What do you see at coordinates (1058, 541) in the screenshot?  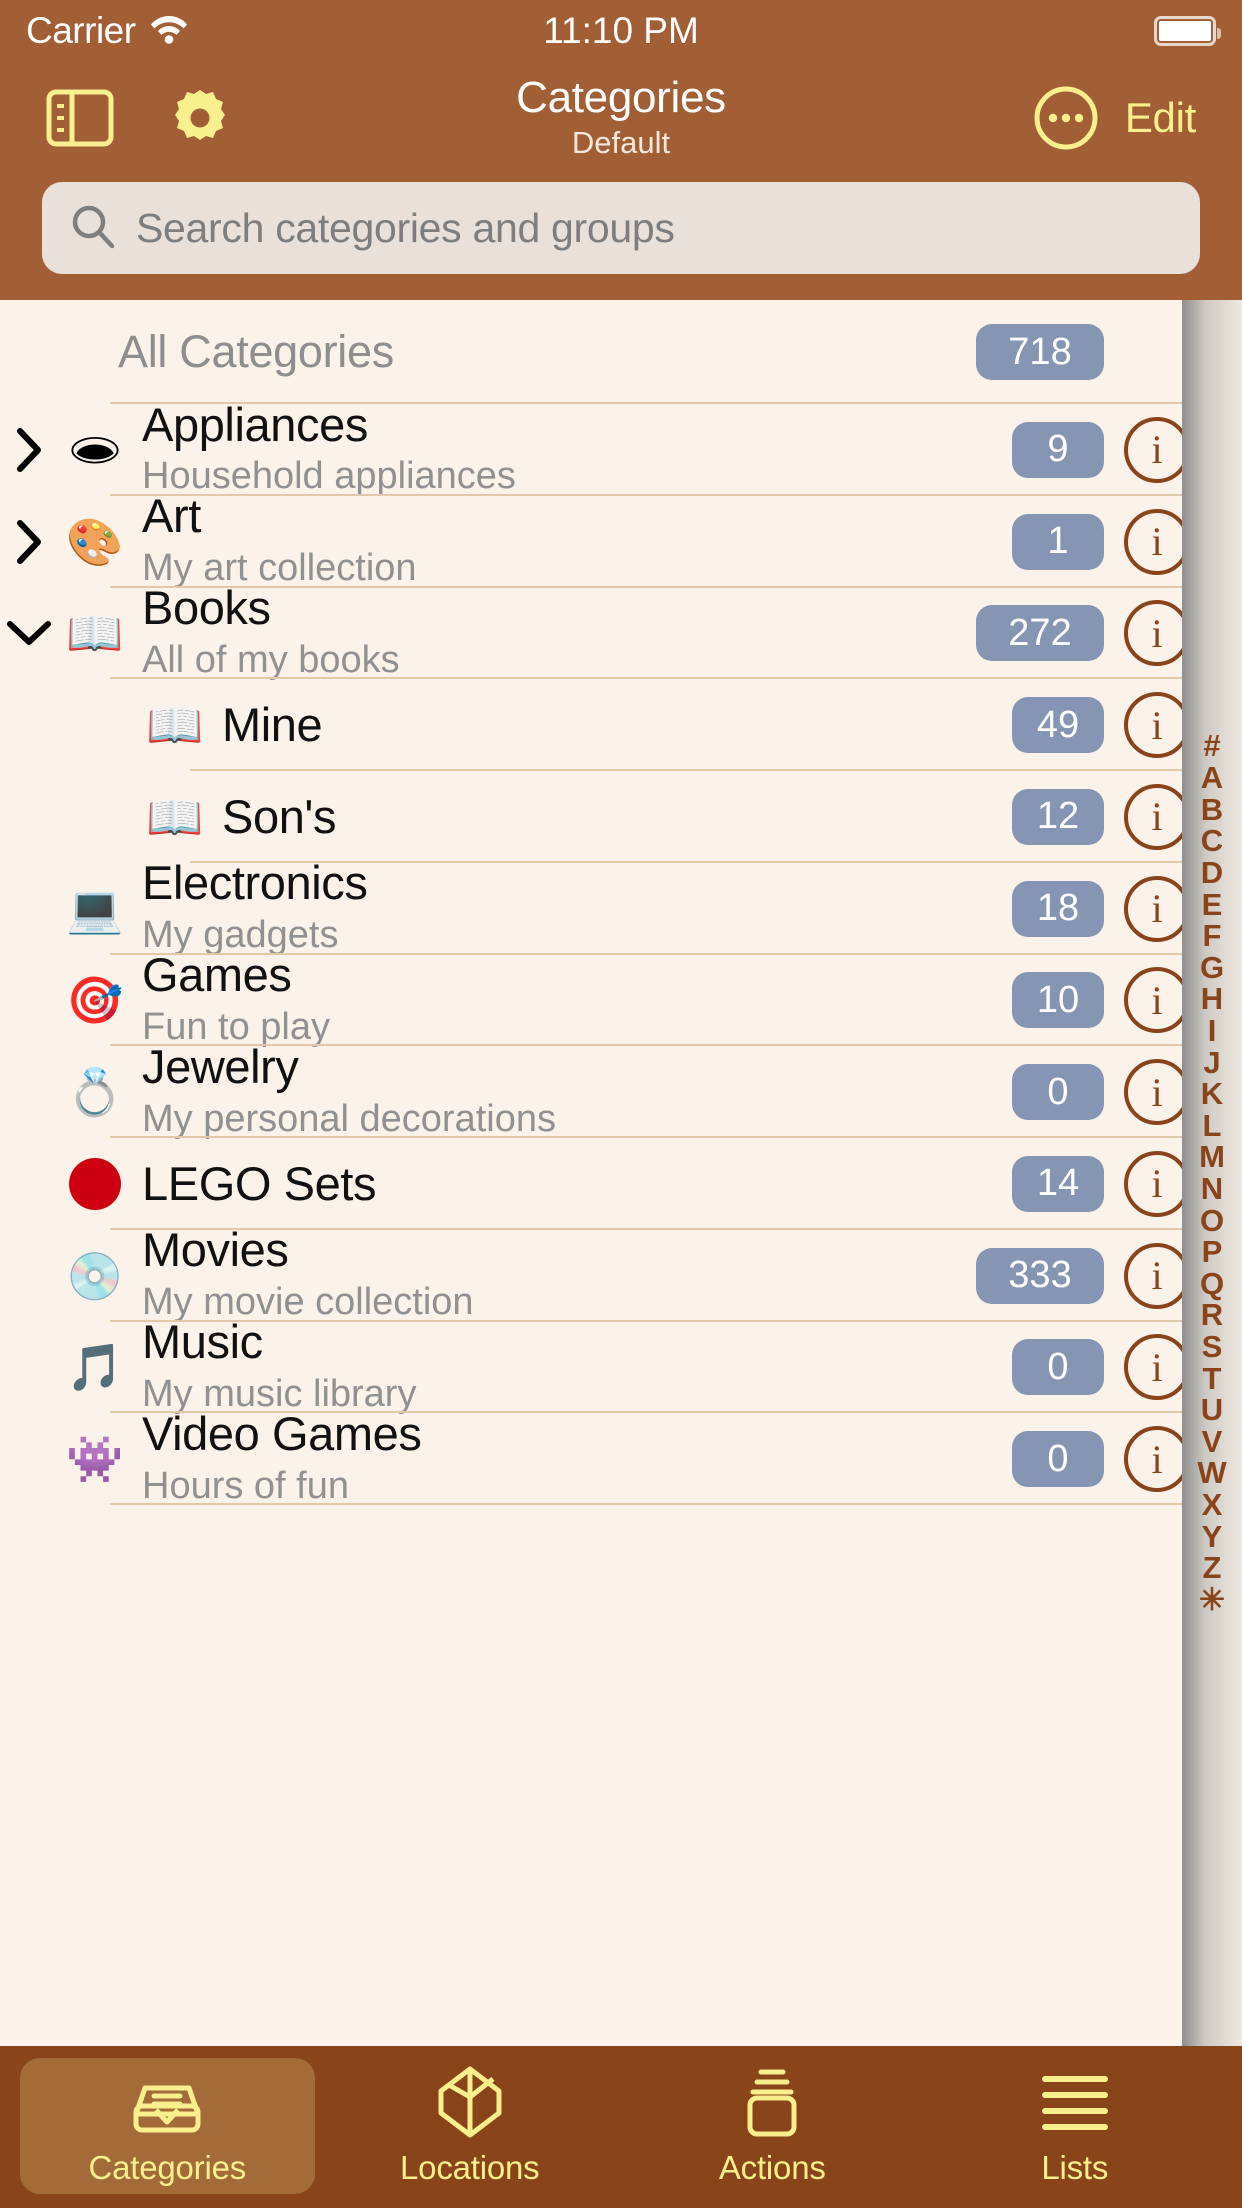 I see `count-badge: 1` at bounding box center [1058, 541].